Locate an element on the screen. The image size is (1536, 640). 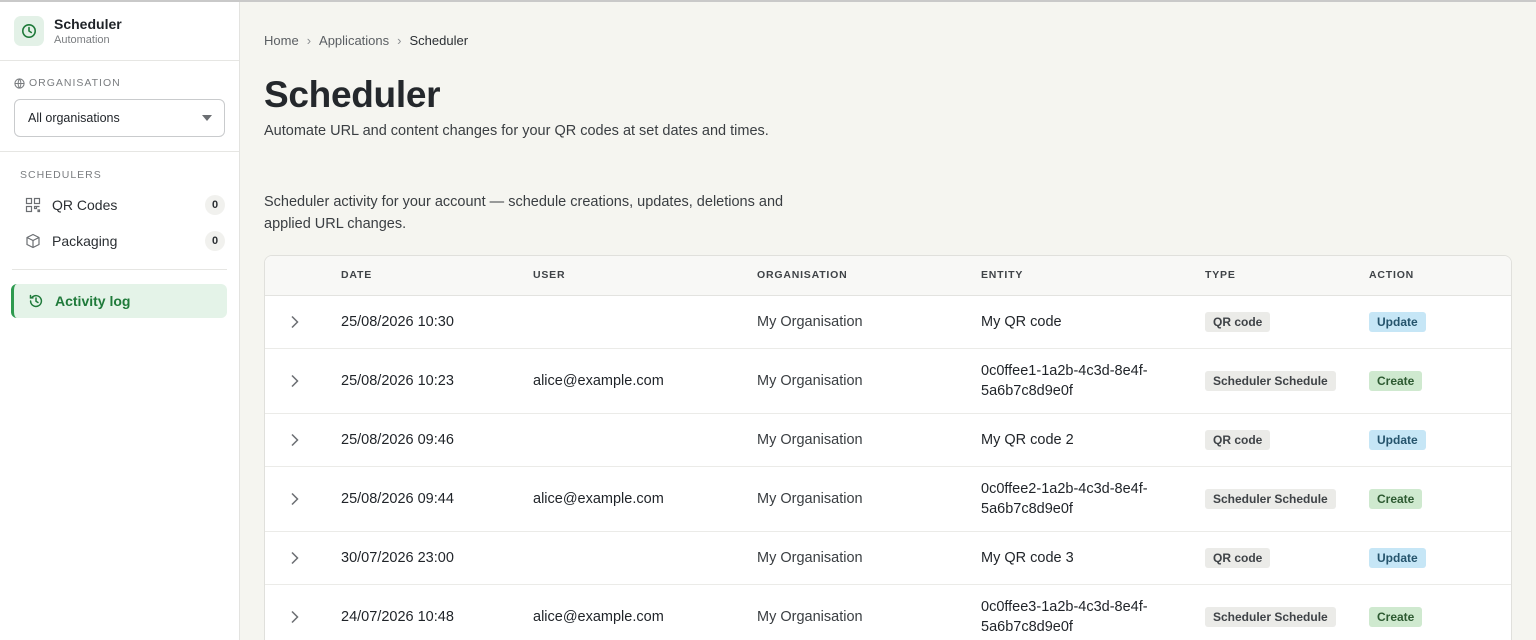
cell-date: 30/07/2026 23:00 is located at coordinates (397, 558).